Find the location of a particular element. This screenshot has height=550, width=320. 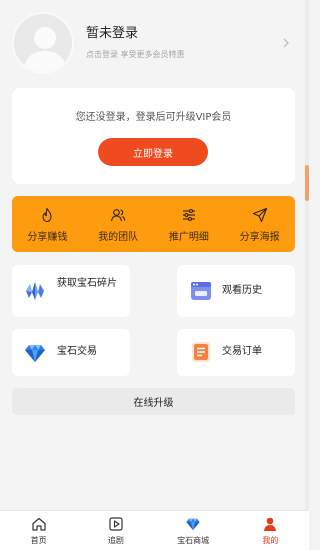

profile-subtitle: 点击登录 享受更多会员特惠 is located at coordinates (135, 54).